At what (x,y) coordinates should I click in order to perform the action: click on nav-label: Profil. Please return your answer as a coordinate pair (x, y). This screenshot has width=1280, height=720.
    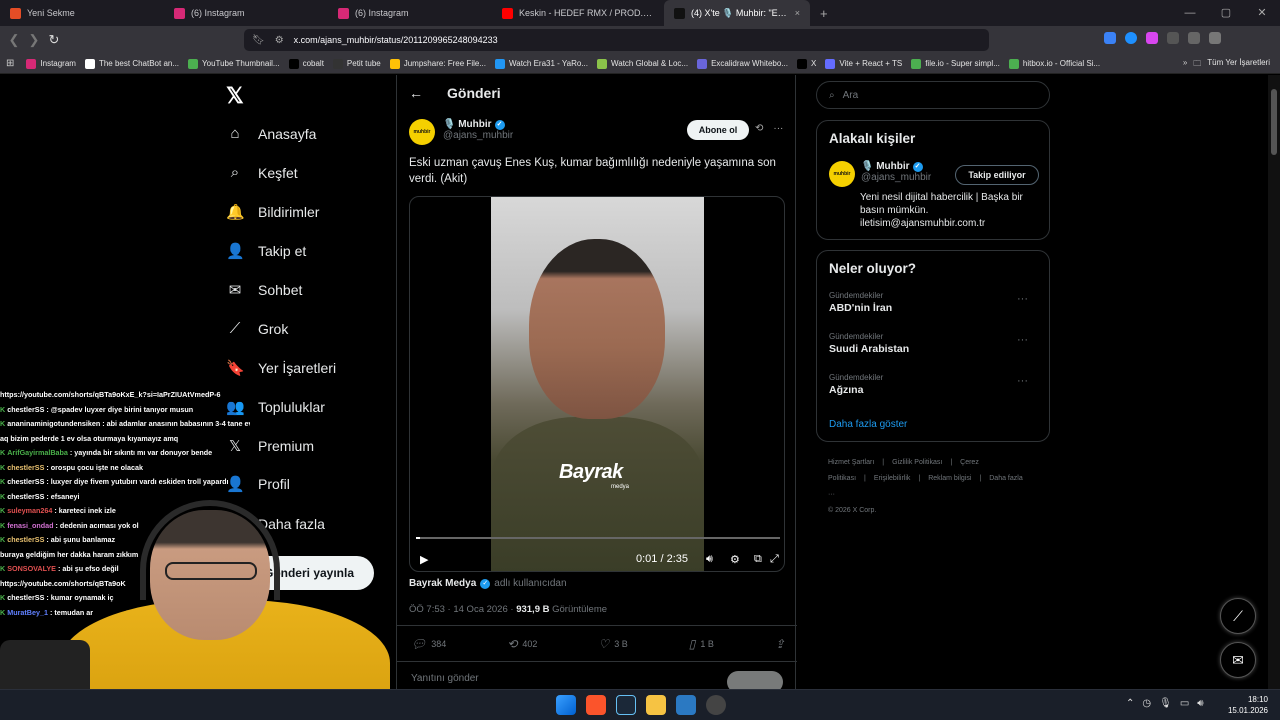
    Looking at the image, I should click on (274, 484).